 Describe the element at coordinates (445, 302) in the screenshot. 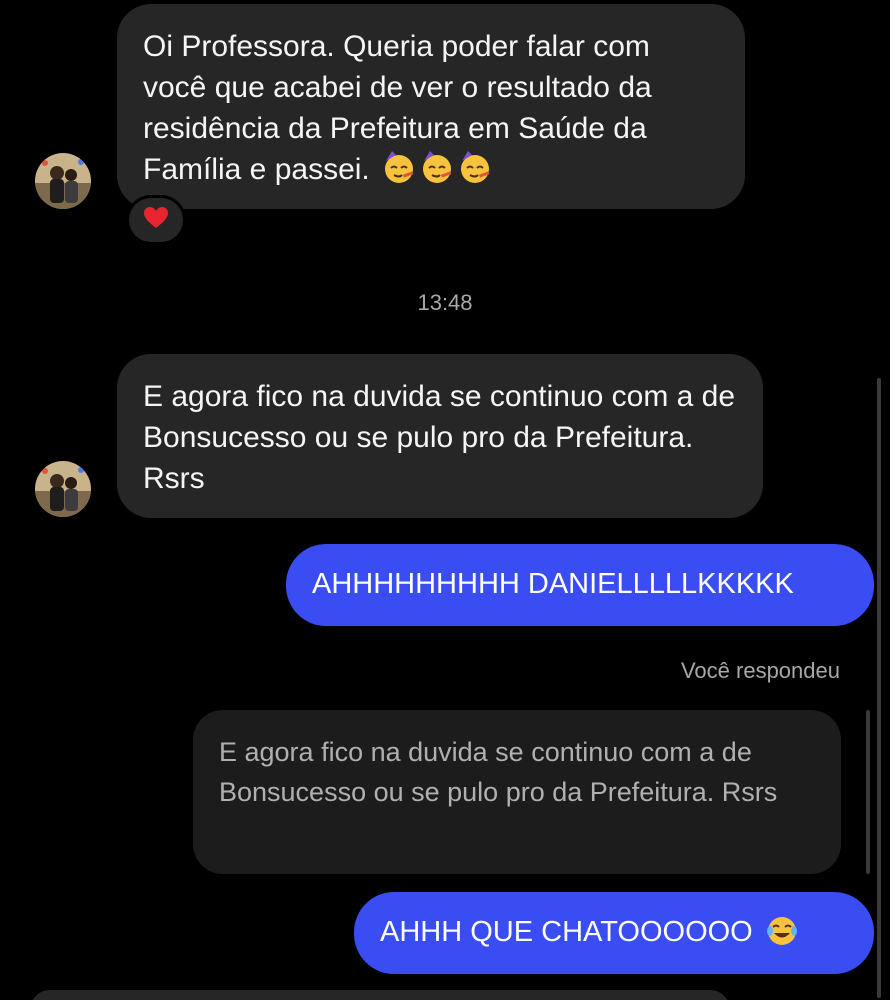

I see `timestamp: 13:48` at that location.